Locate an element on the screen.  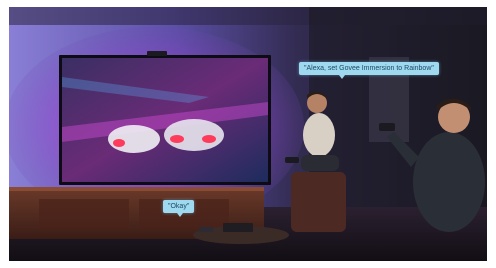
voice-command-text: "Alexa, set Govee Immersion to Rainbow" is located at coordinates (369, 68).